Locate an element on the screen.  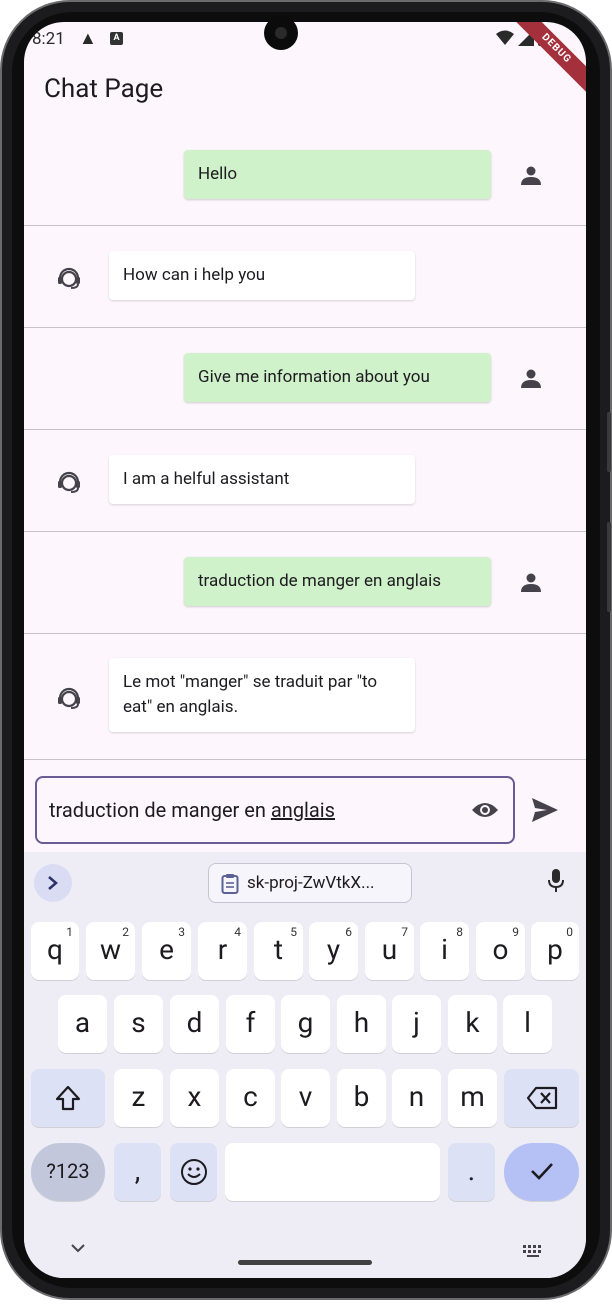
message-row: traduction de manger en anglais is located at coordinates (305, 583).